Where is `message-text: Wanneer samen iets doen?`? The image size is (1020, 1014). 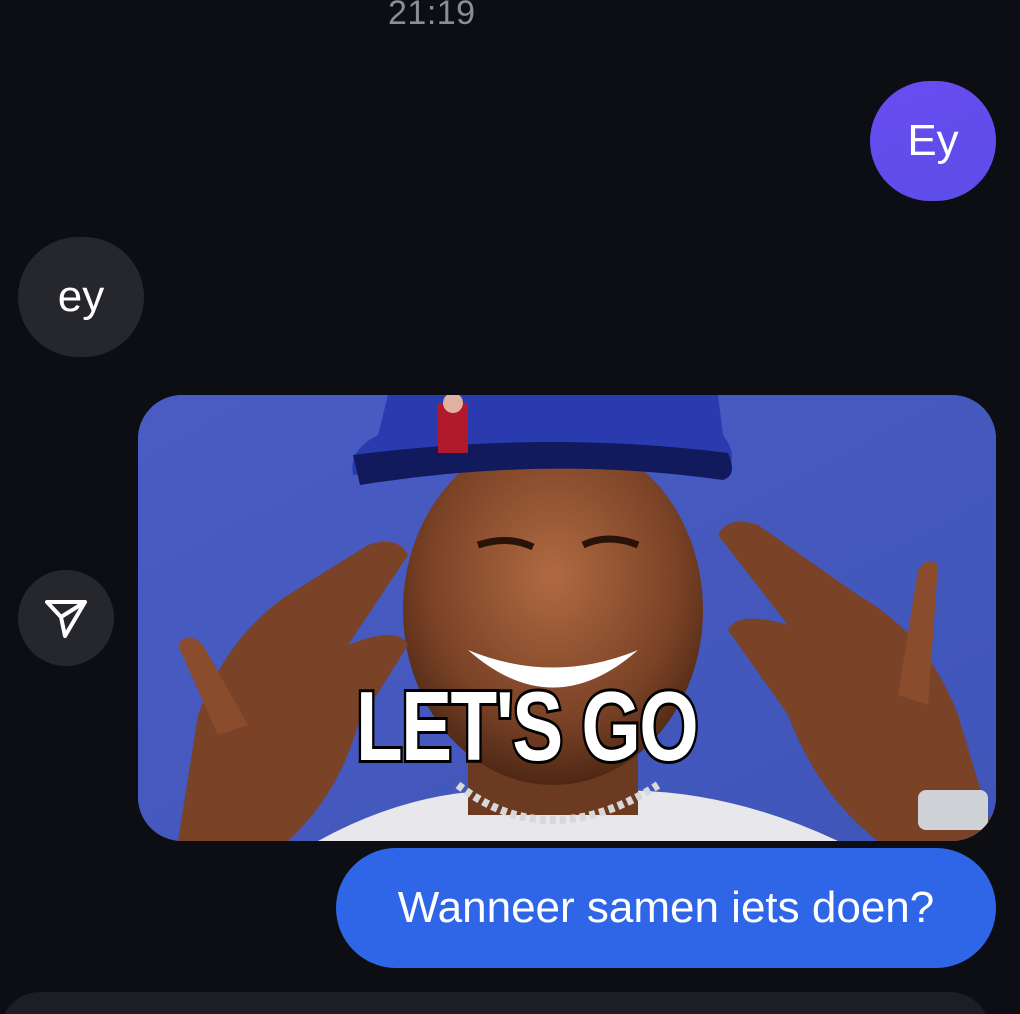 message-text: Wanneer samen iets doen? is located at coordinates (666, 907).